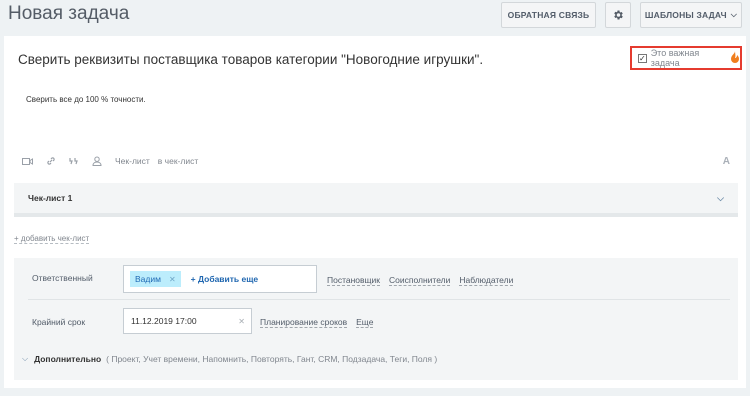 This screenshot has height=396, width=750. I want to click on additional-label: Дополнительно, so click(67, 359).